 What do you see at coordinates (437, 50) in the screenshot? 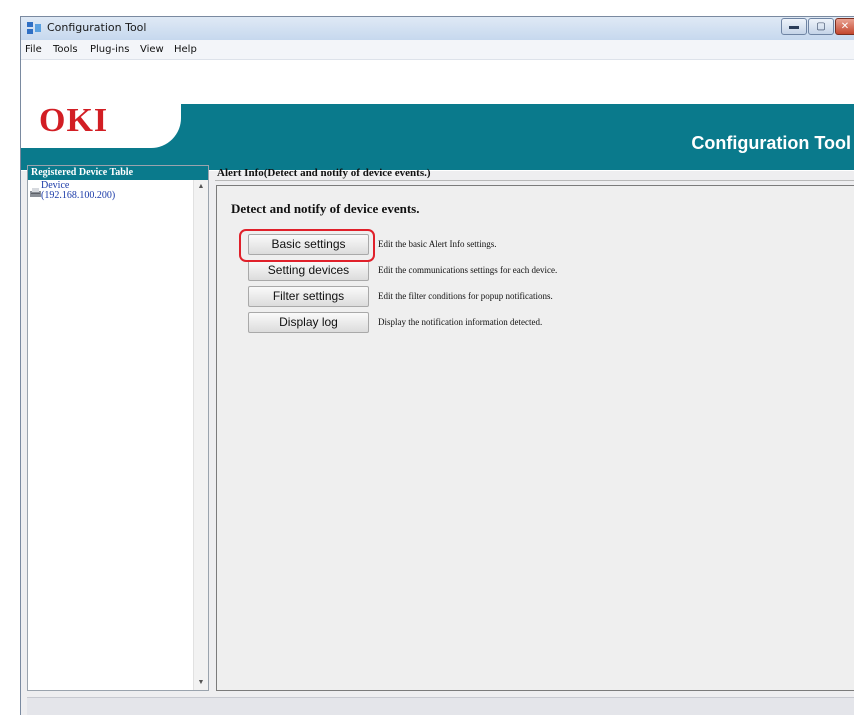
I see `menu-bar: File Tools Plug-ins View Help` at bounding box center [437, 50].